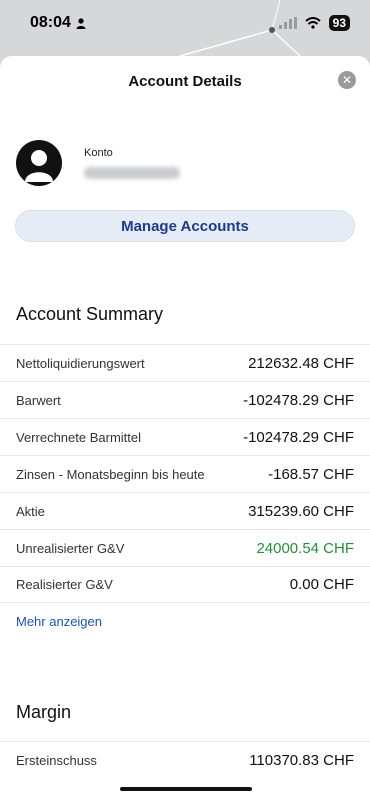  I want to click on account-info: Konto, so click(132, 163).